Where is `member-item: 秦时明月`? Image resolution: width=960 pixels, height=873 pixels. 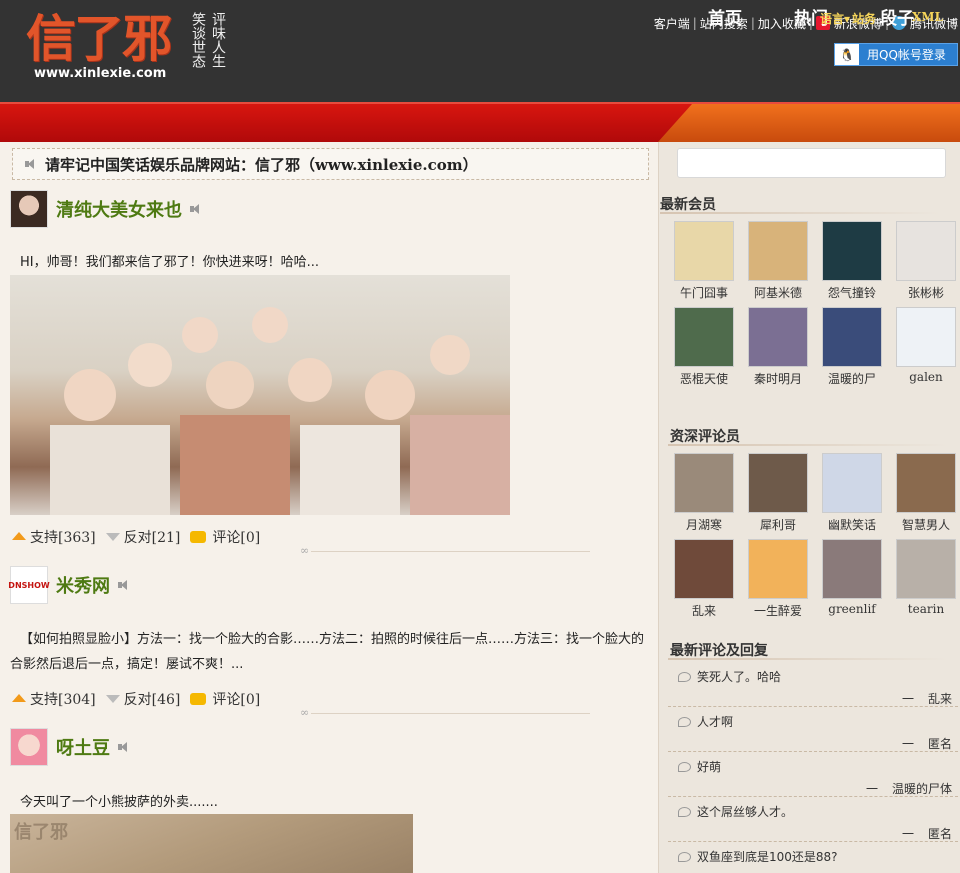 member-item: 秦时明月 is located at coordinates (778, 350).